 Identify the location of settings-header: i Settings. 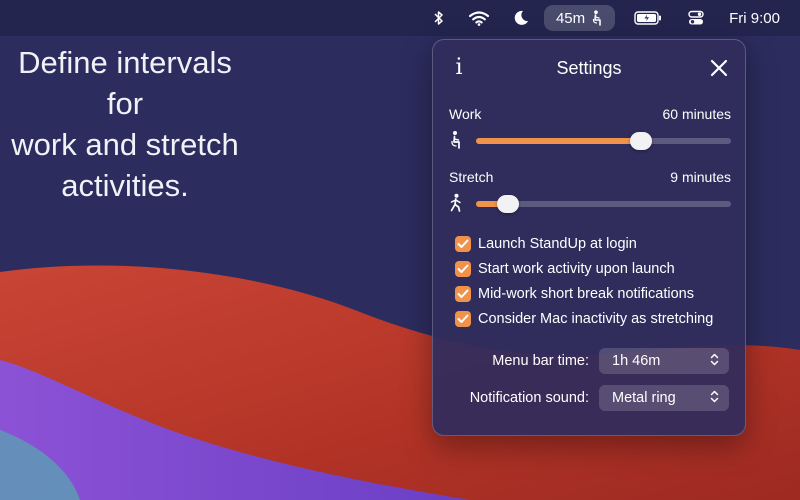
(589, 68).